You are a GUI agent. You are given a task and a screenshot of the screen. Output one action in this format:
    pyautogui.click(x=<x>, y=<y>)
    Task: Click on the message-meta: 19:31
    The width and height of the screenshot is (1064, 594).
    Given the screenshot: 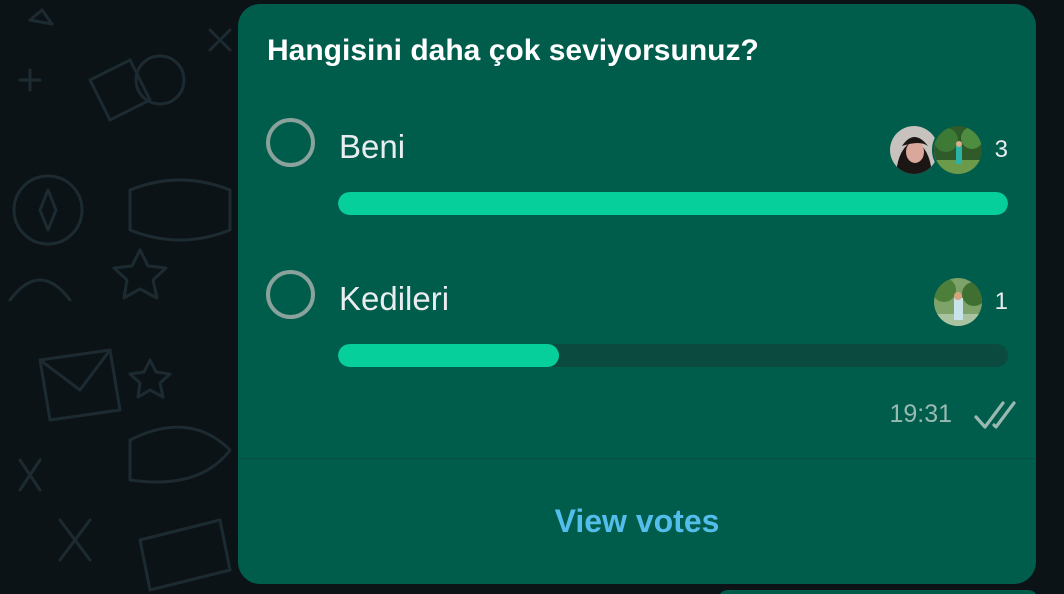 What is the action you would take?
    pyautogui.click(x=942, y=415)
    